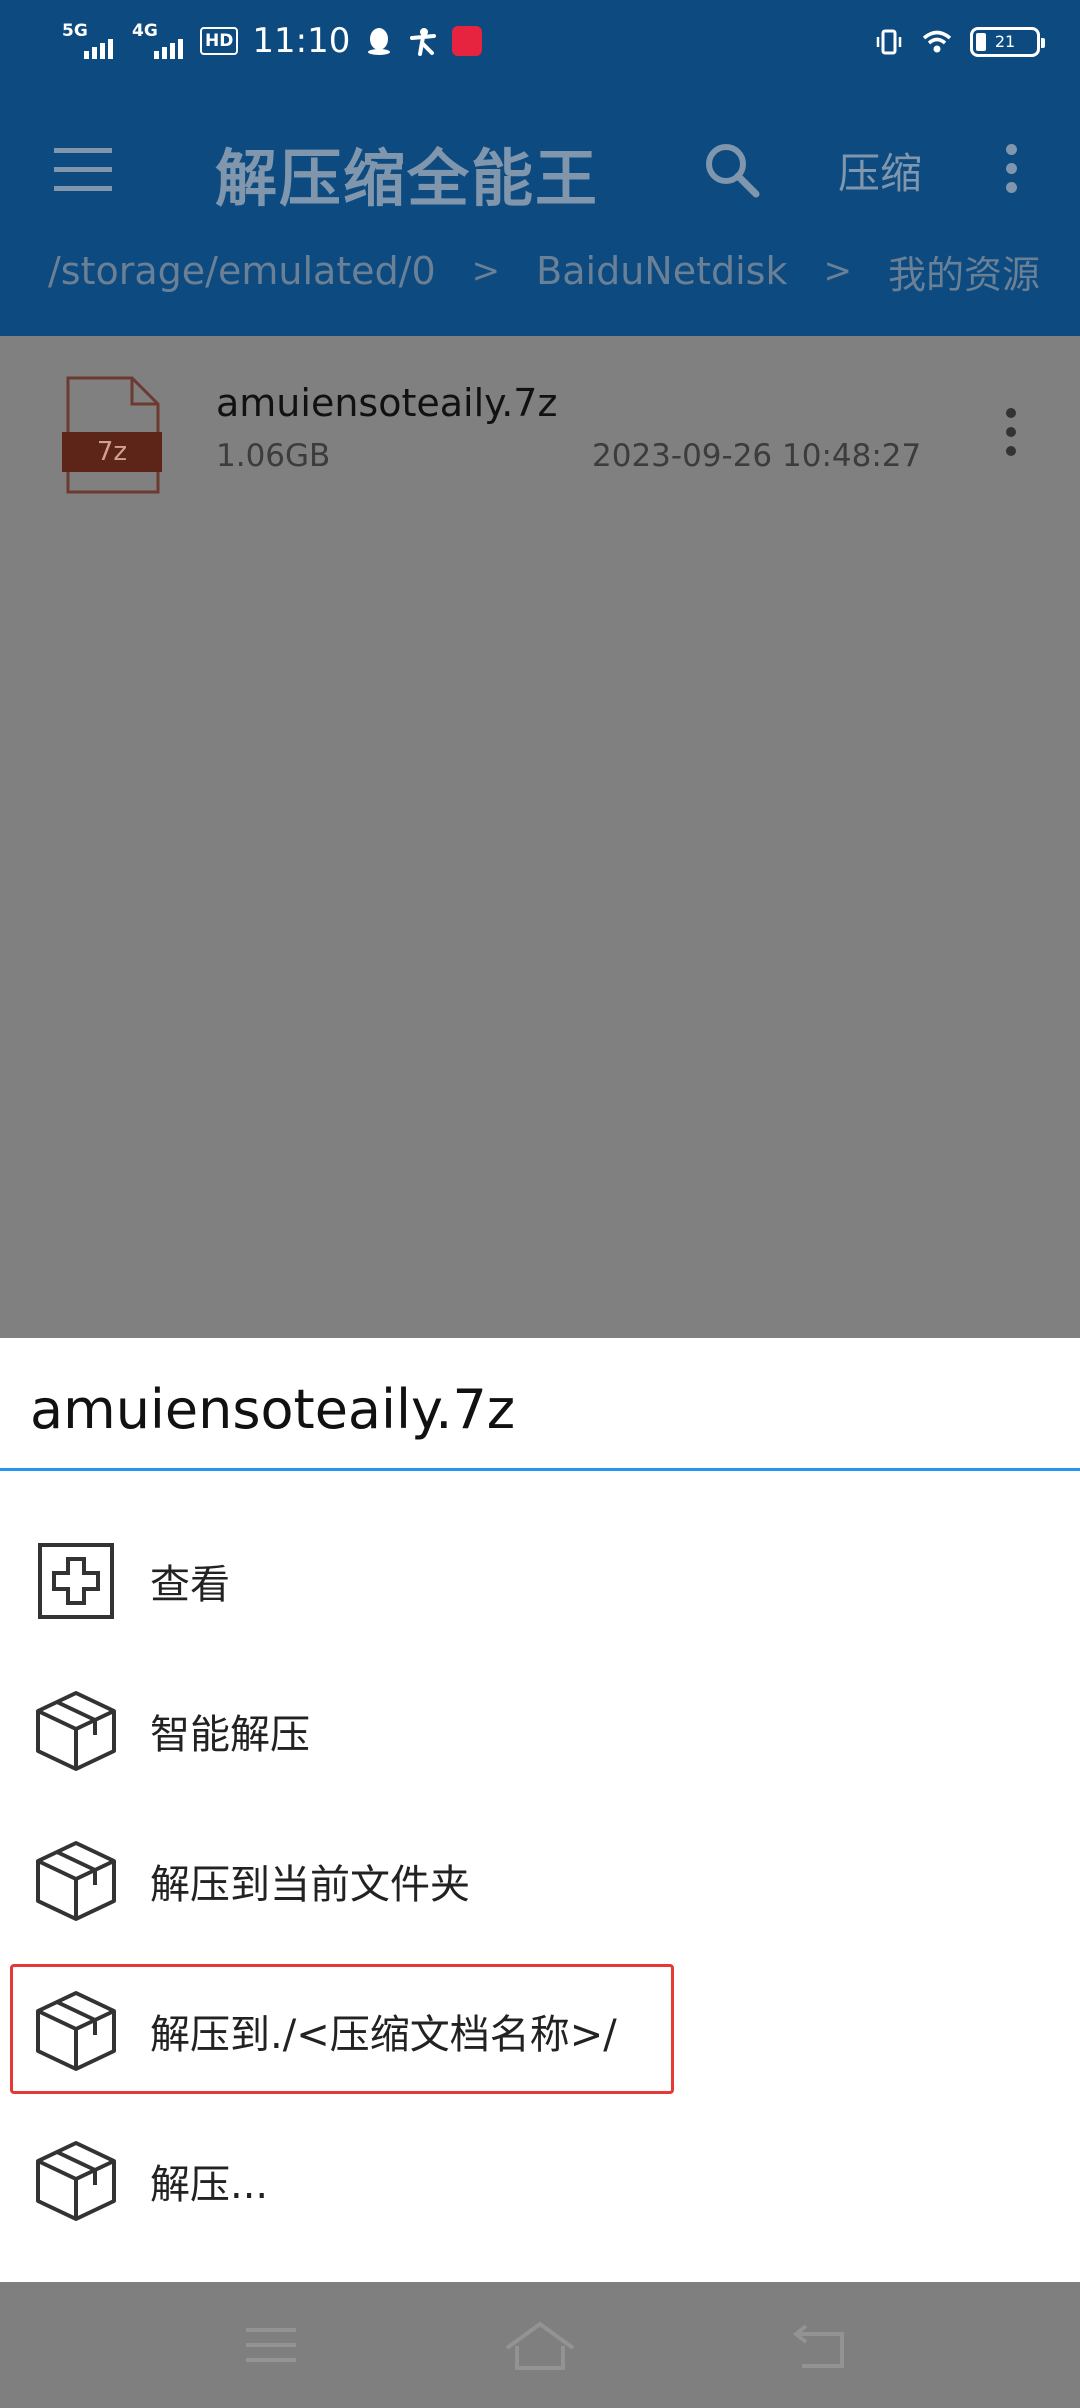 The image size is (1080, 2408). Describe the element at coordinates (661, 271) in the screenshot. I see `breadcrumb-baidunetdisk: BaiduNetdisk` at that location.